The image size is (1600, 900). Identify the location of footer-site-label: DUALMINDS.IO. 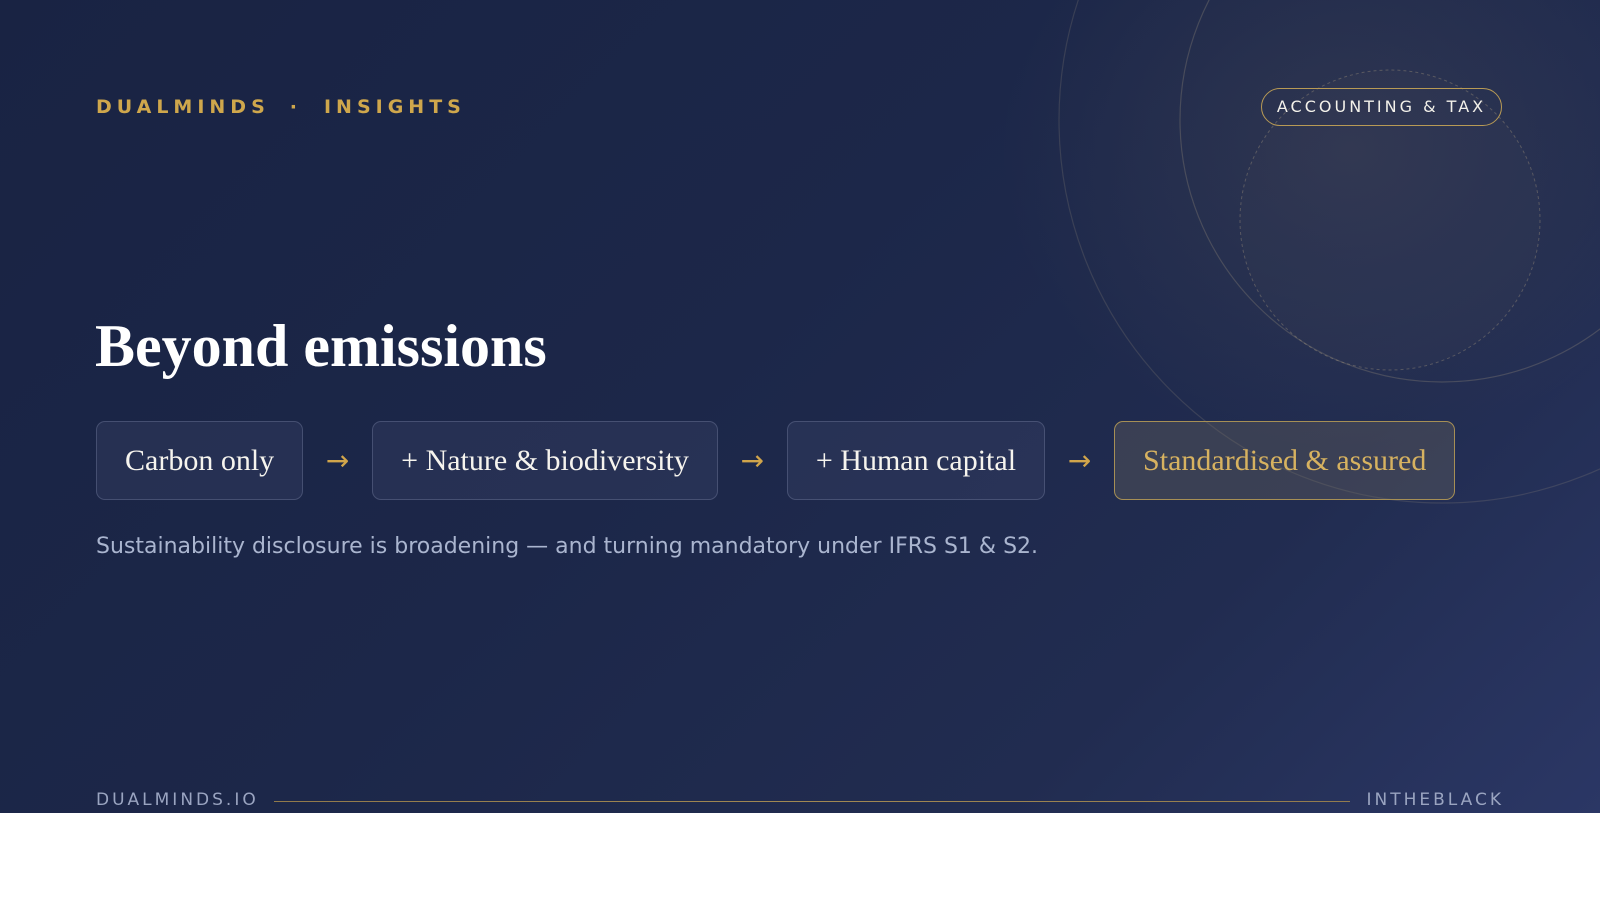
(177, 800).